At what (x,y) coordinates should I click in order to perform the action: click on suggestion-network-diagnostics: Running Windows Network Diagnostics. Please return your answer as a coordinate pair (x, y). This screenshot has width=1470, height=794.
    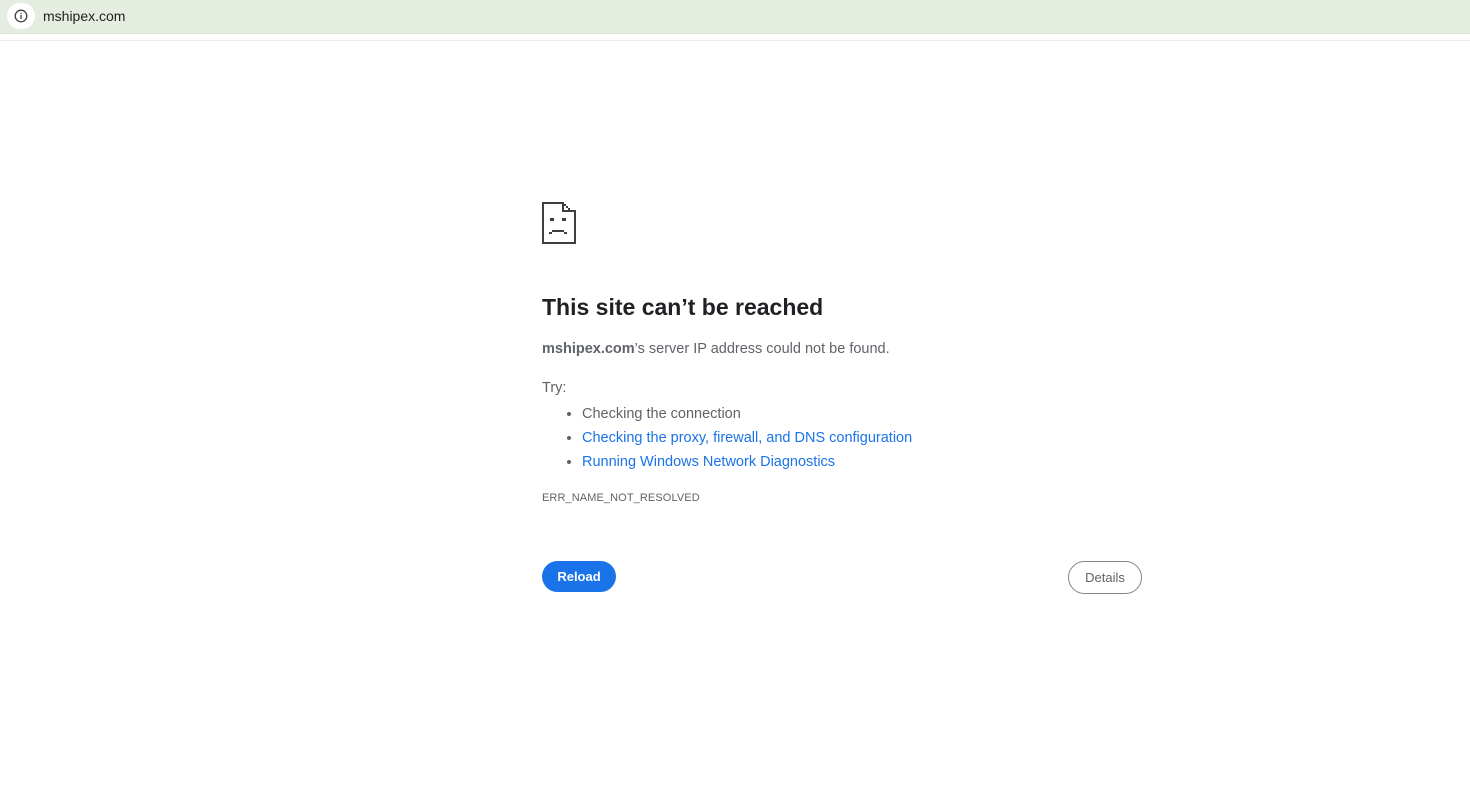
    Looking at the image, I should click on (747, 462).